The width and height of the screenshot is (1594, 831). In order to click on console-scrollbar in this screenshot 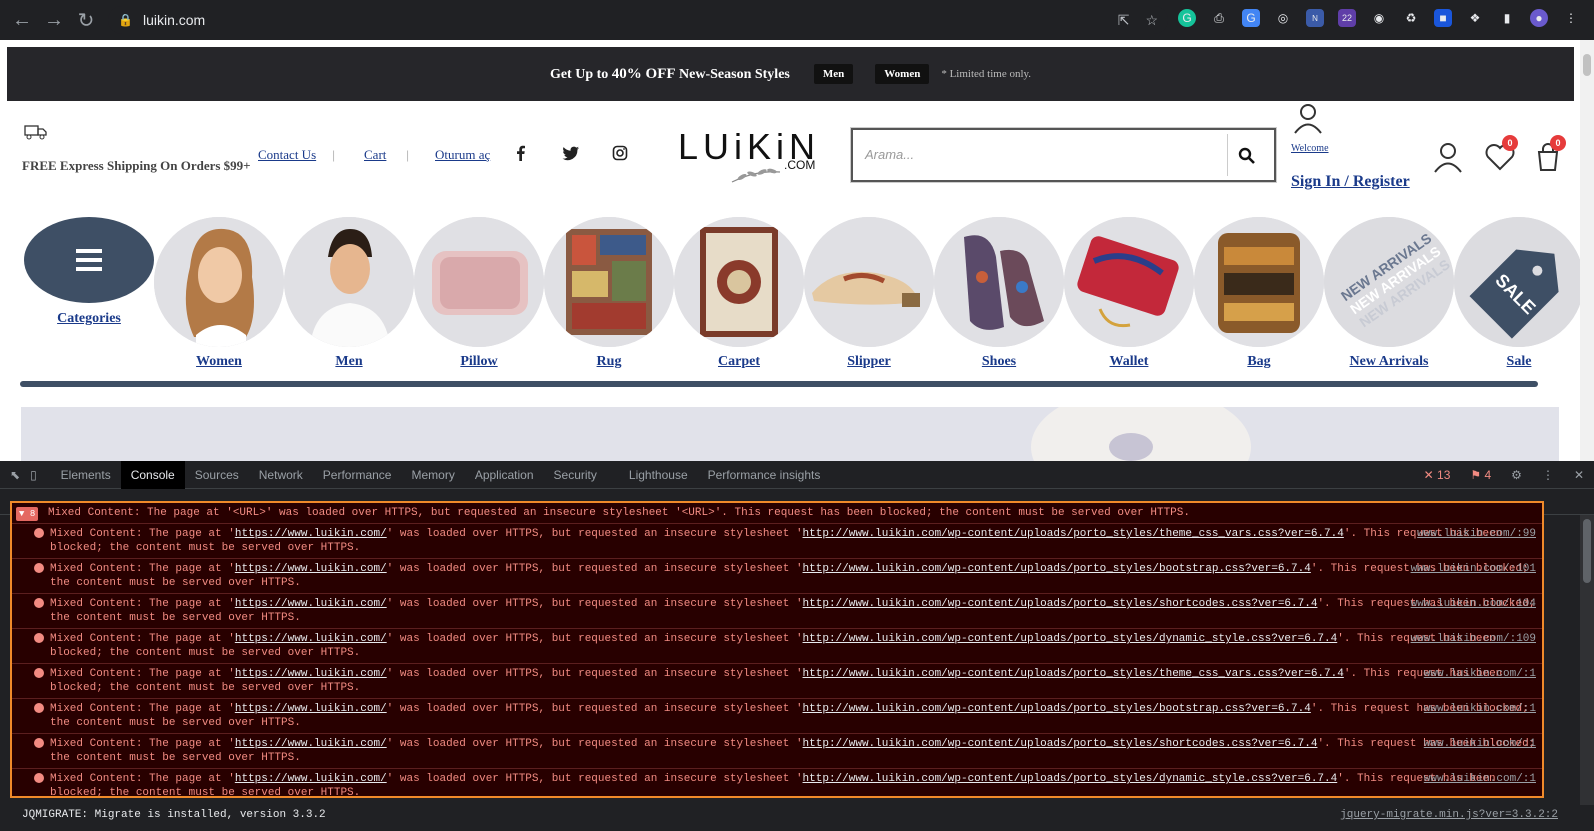, I will do `click(1587, 660)`.